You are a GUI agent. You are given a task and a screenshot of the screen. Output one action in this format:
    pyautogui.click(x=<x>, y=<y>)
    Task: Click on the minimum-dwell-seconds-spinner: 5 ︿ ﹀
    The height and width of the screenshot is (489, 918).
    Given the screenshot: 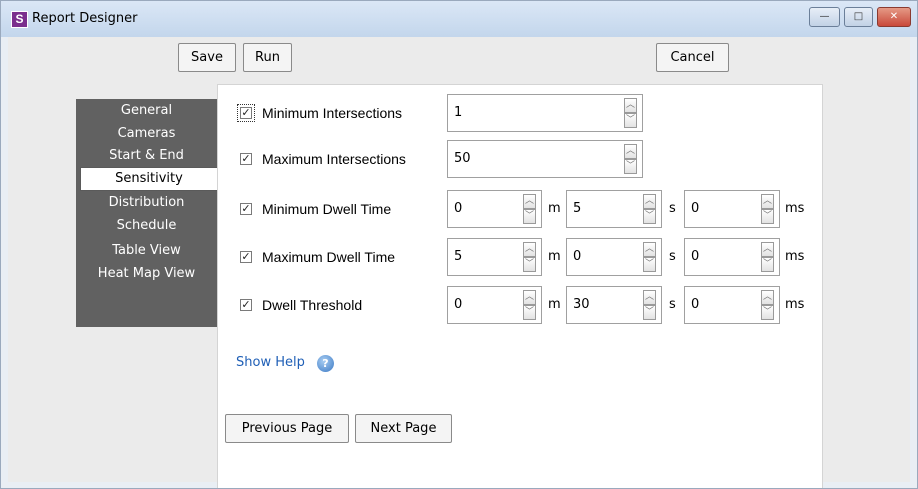 What is the action you would take?
    pyautogui.click(x=614, y=209)
    